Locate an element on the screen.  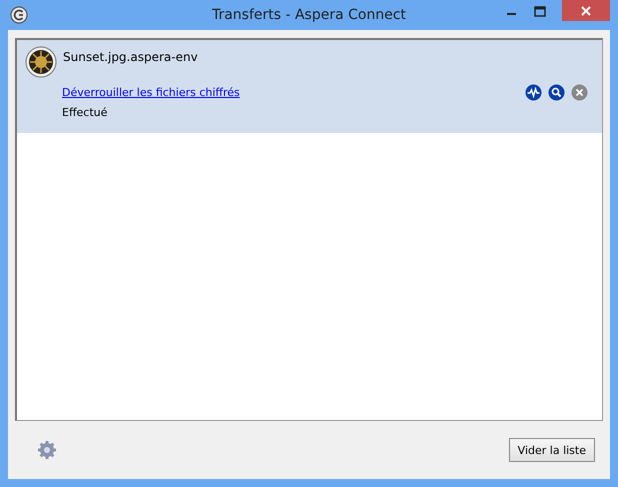
settings-icon is located at coordinates (47, 450).